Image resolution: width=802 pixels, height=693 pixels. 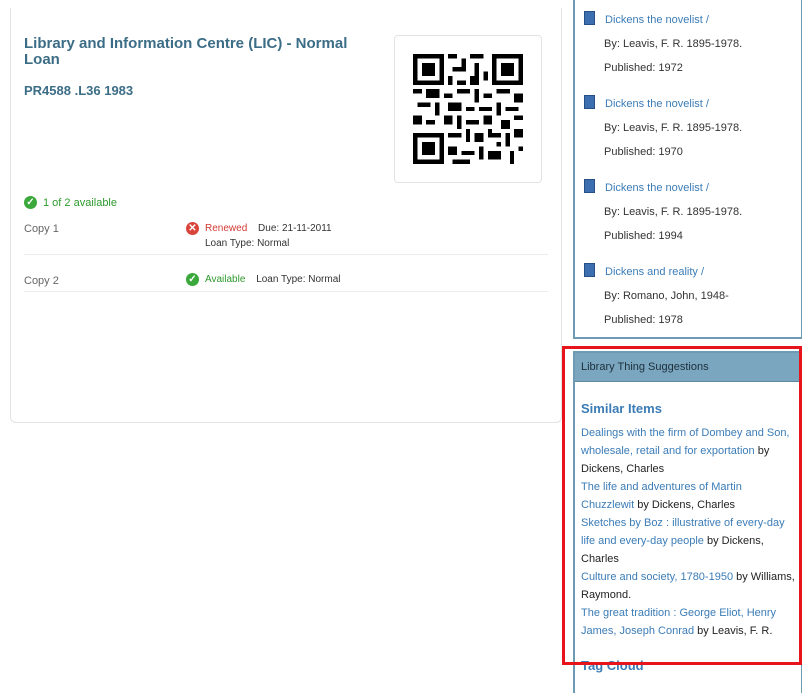 I want to click on tag-cloud-heading: Tag Cloud, so click(x=612, y=665).